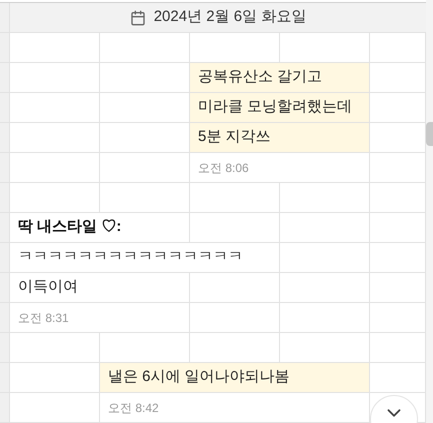  I want to click on message-text: 미라클 모닝할려했는데, so click(275, 107).